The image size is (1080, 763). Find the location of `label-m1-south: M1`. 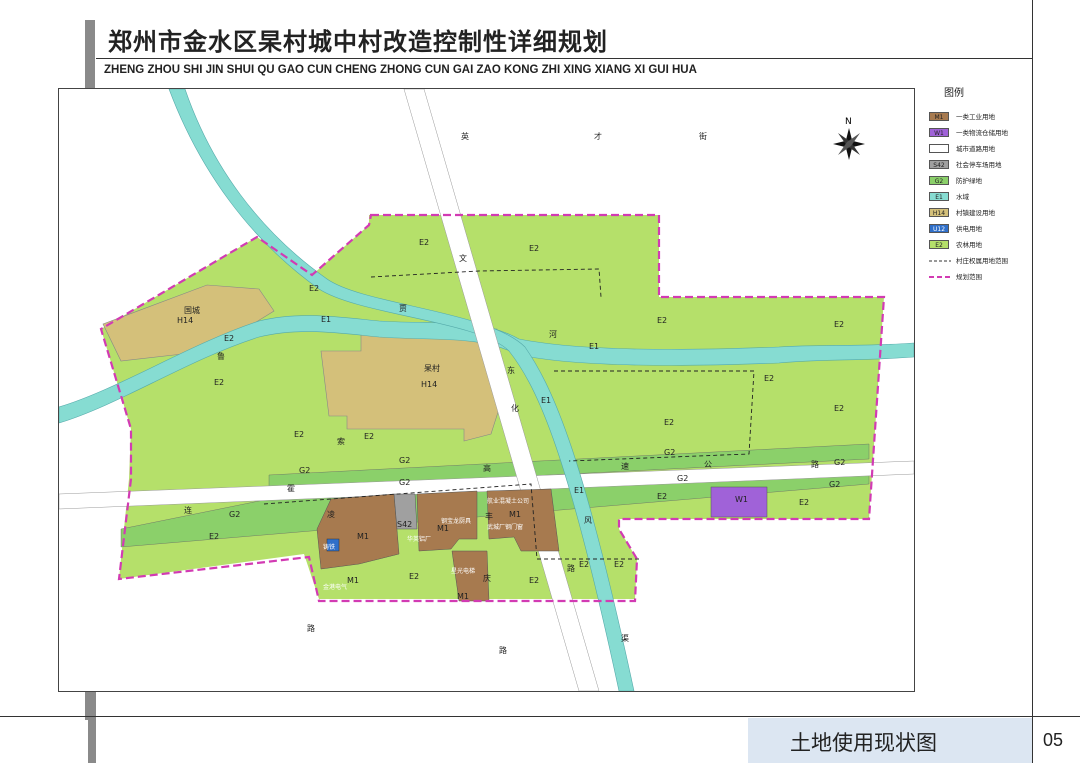

label-m1-south: M1 is located at coordinates (463, 596).